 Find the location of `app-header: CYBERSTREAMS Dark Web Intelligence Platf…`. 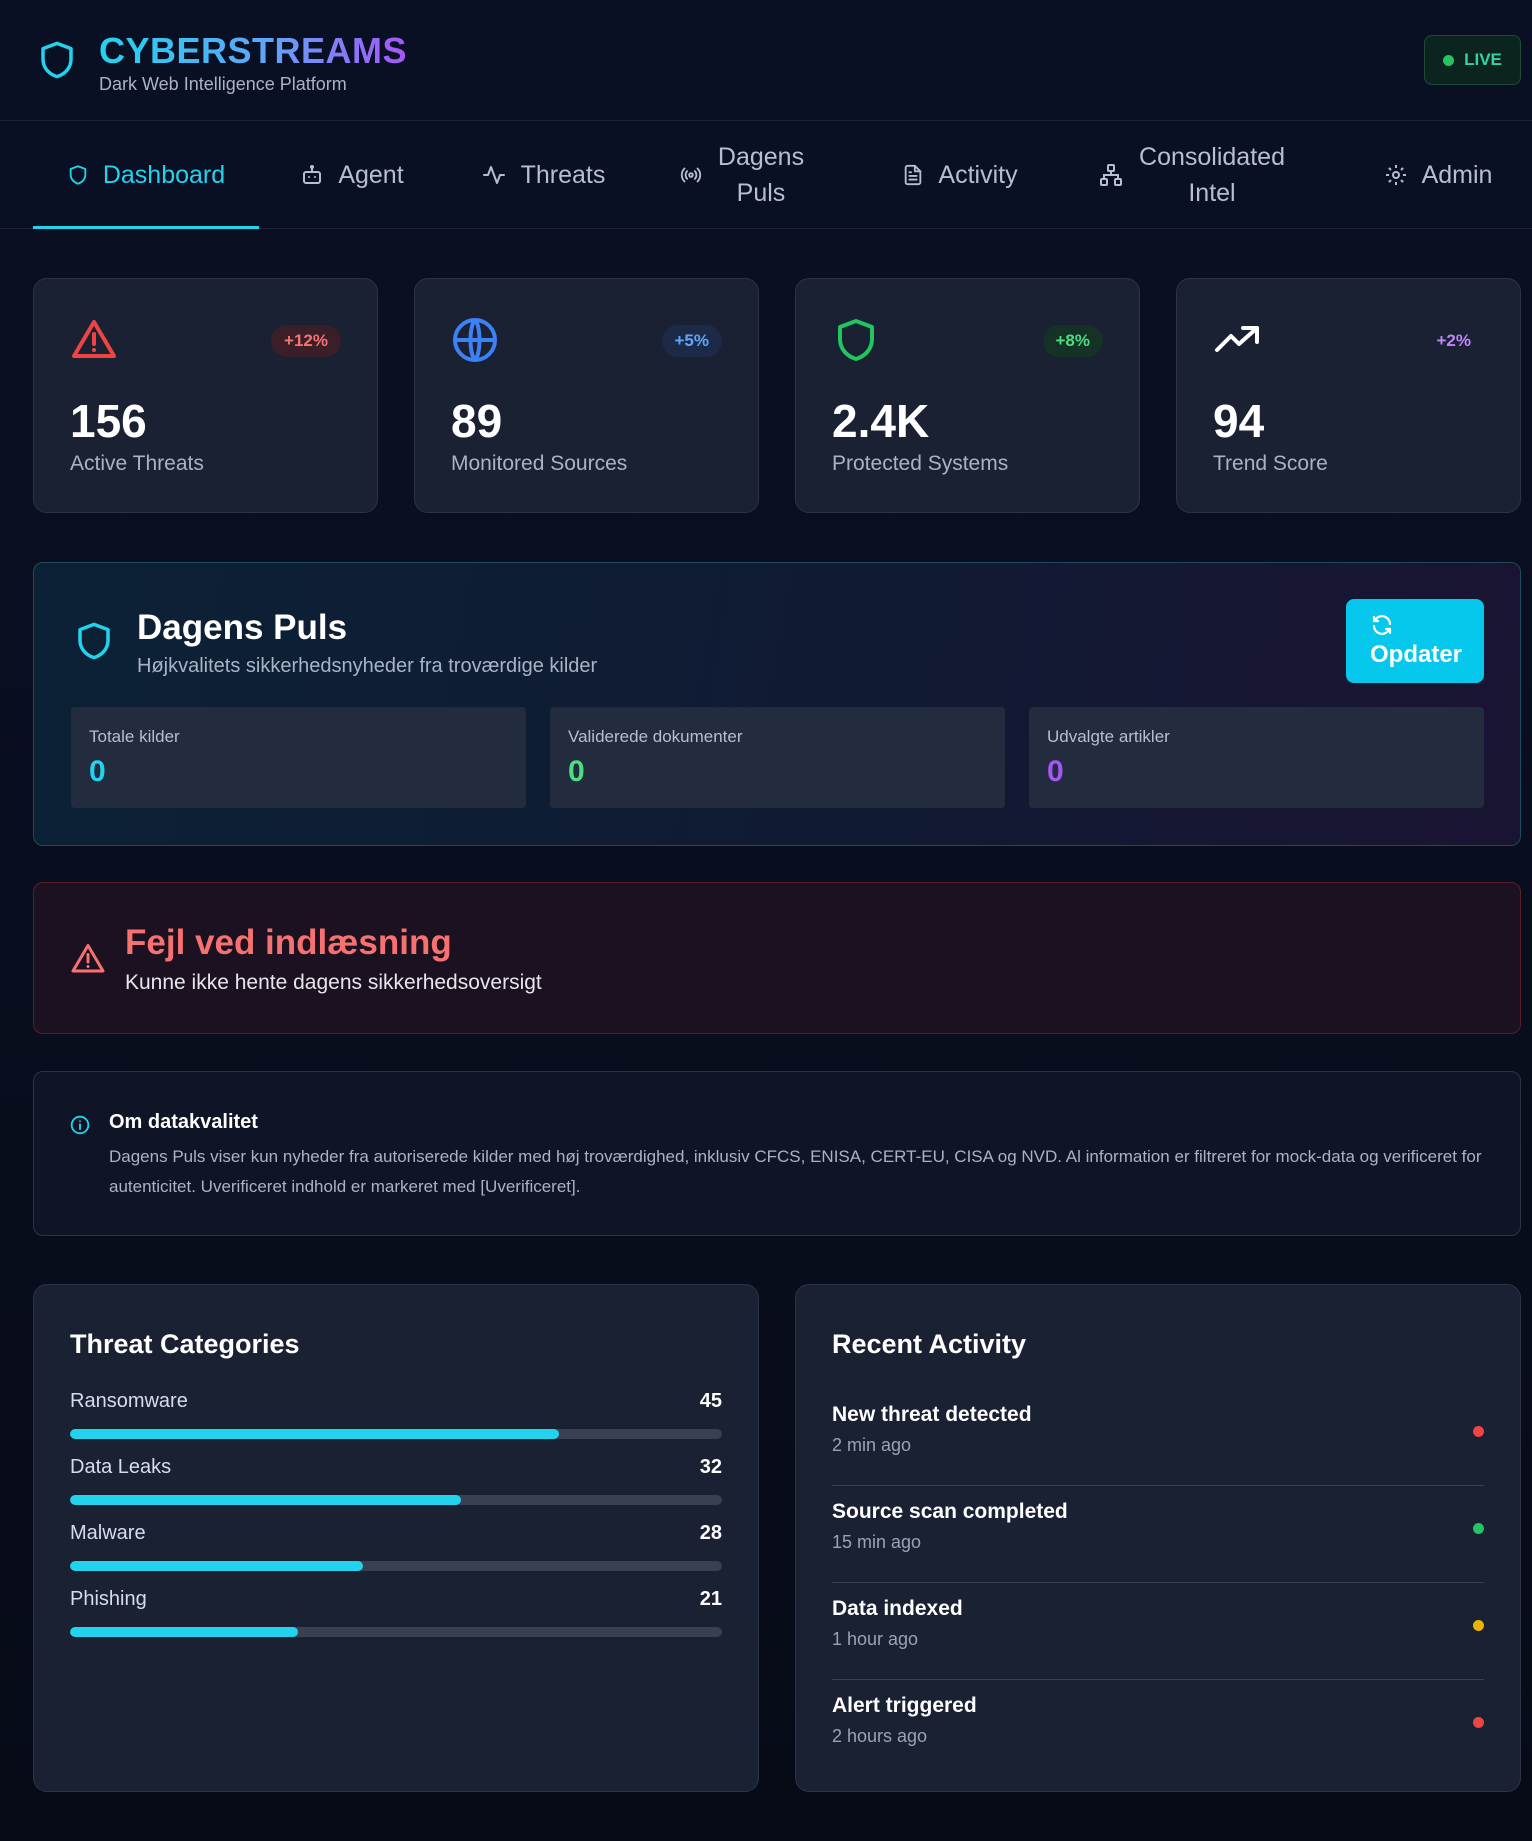

app-header: CYBERSTREAMS Dark Web Intelligence Platf… is located at coordinates (766, 60).